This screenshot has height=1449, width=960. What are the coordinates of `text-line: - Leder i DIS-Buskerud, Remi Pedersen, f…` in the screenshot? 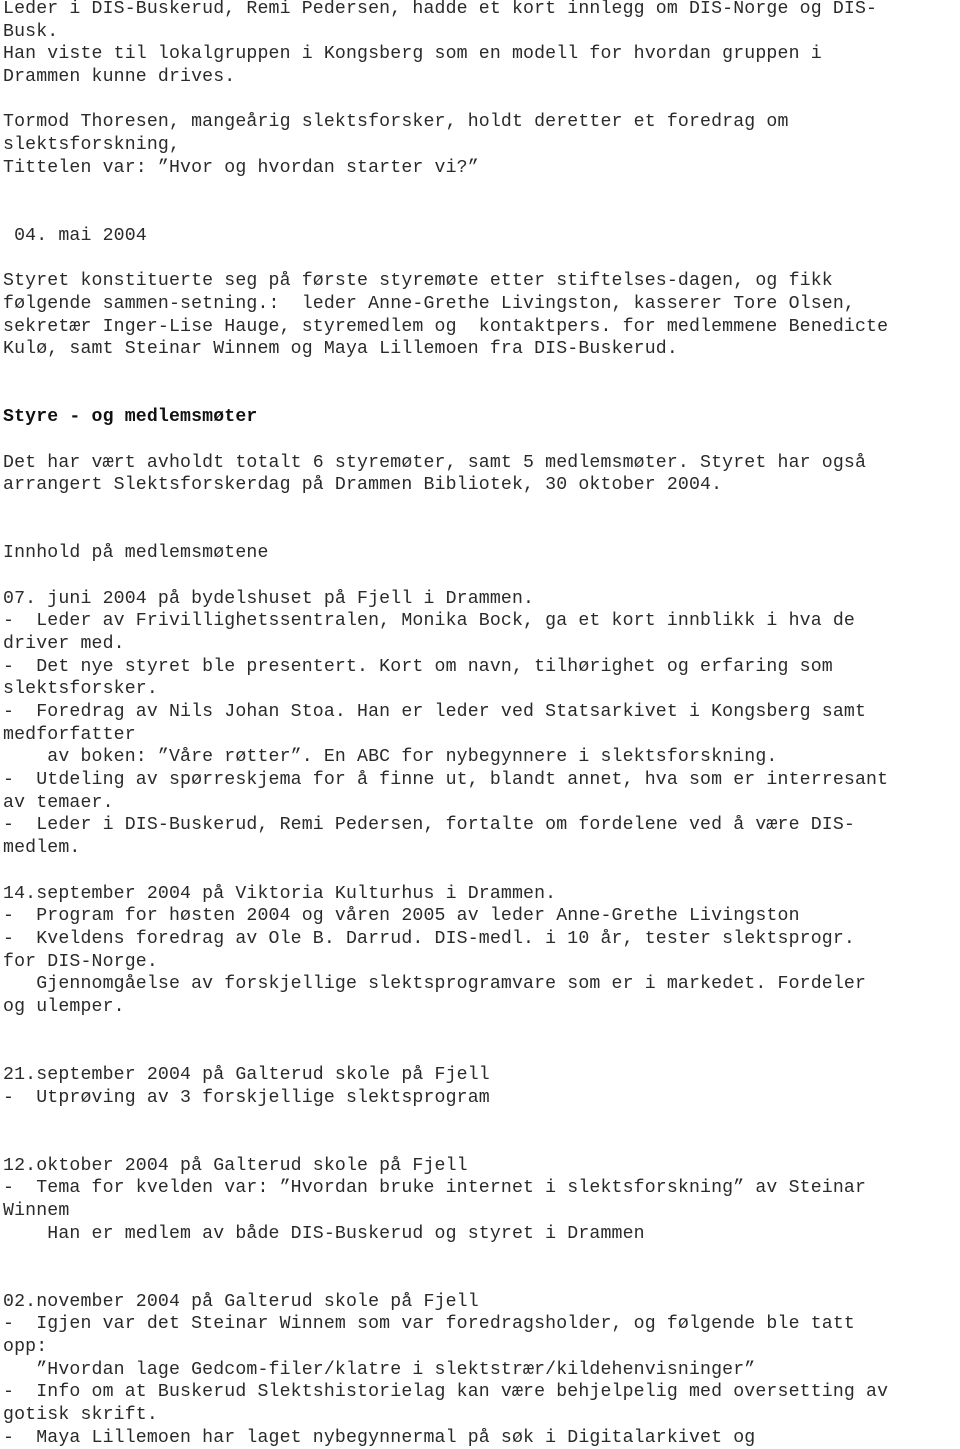 It's located at (429, 825).